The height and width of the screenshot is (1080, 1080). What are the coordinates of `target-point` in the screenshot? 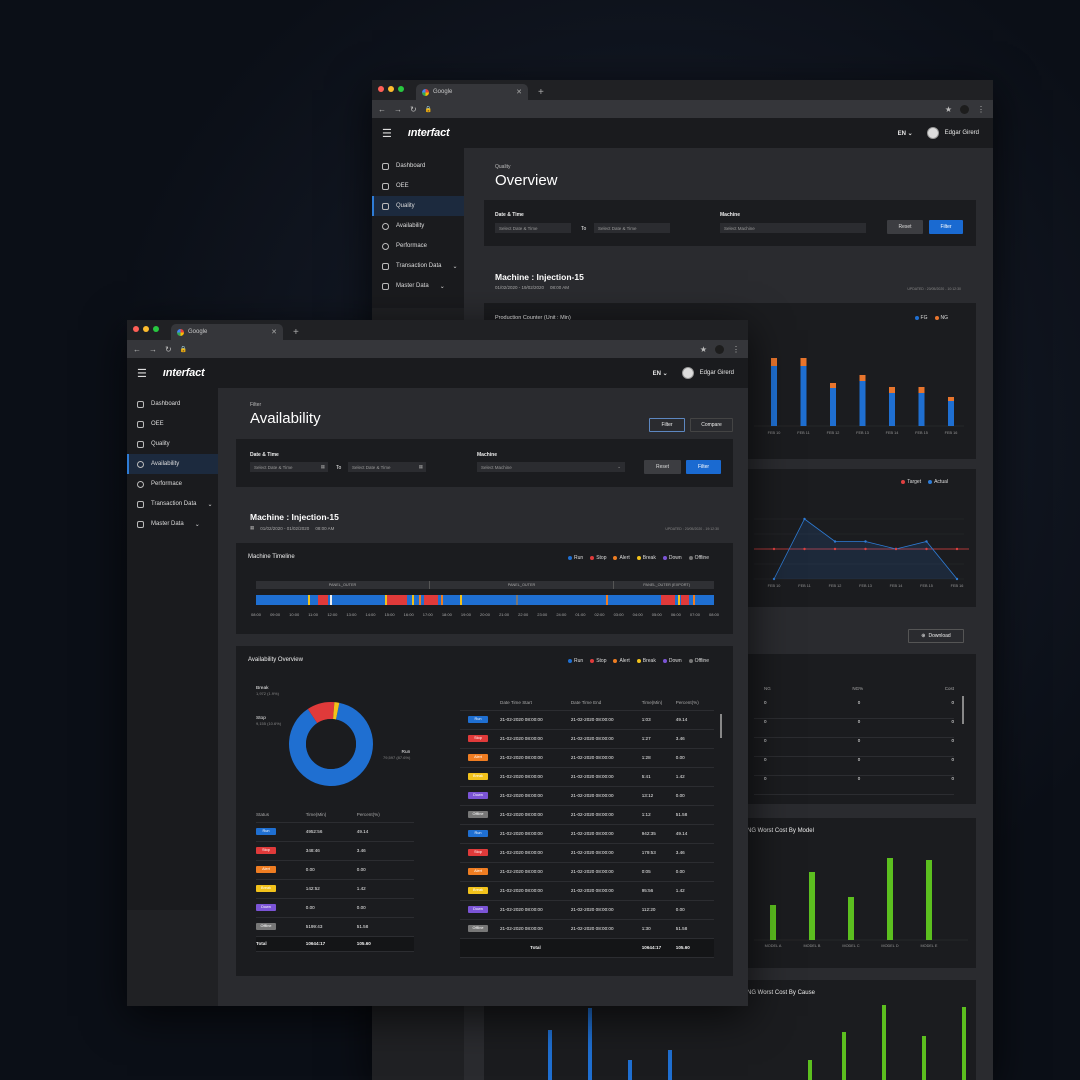 It's located at (957, 549).